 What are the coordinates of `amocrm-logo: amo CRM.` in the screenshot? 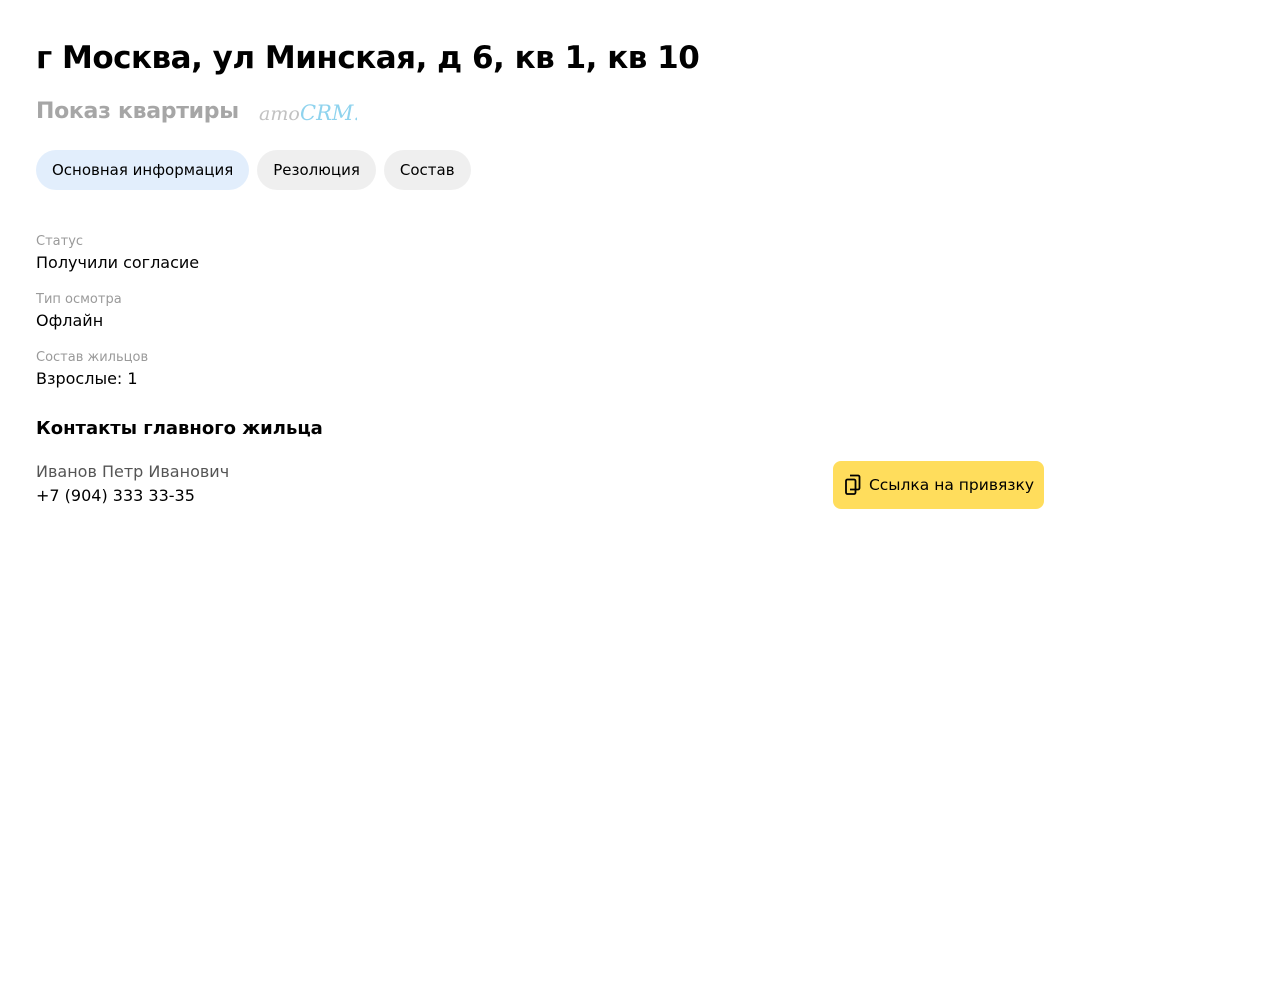 It's located at (308, 113).